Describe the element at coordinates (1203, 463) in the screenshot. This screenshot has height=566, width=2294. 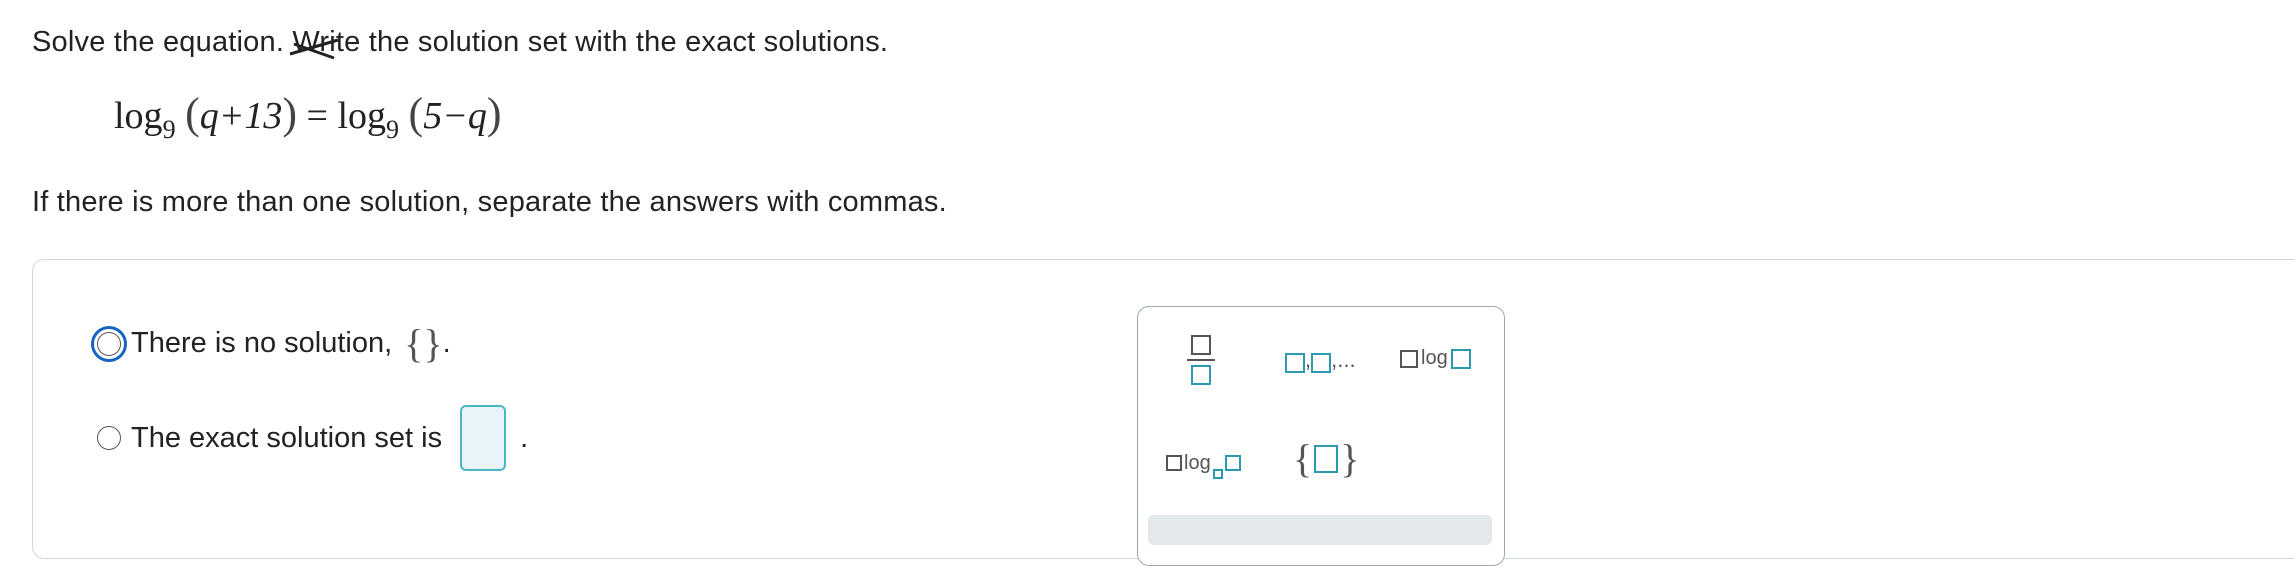
I see `log-base-button: log` at that location.